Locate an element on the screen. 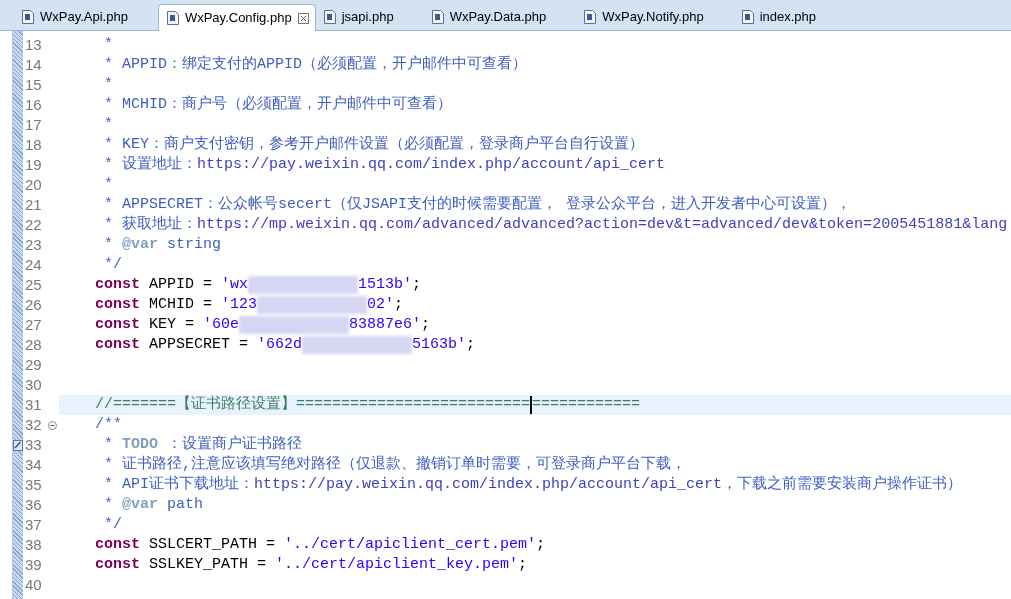 The image size is (1011, 599). string-literal: 'wx is located at coordinates (235, 284).